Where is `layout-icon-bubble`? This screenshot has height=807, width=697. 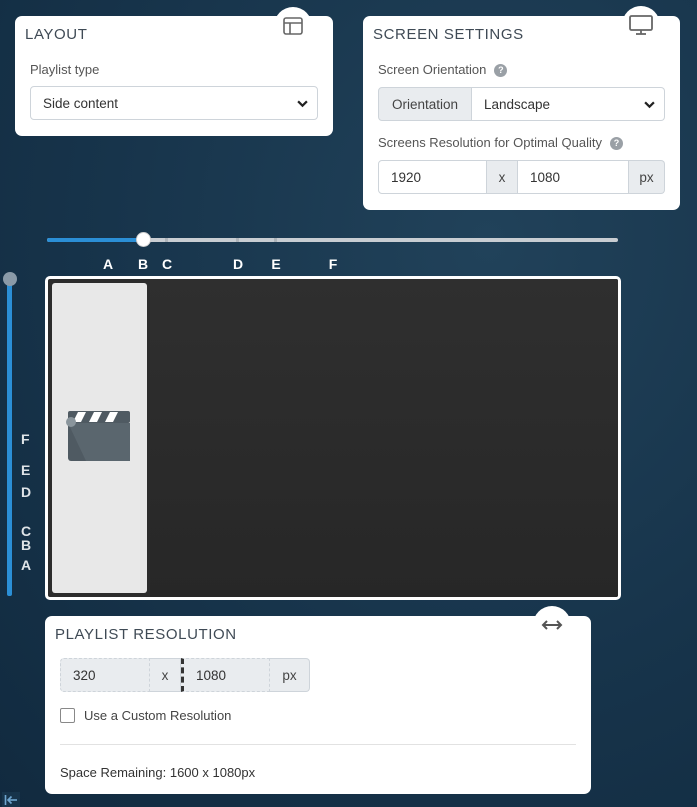
layout-icon-bubble is located at coordinates (293, 26).